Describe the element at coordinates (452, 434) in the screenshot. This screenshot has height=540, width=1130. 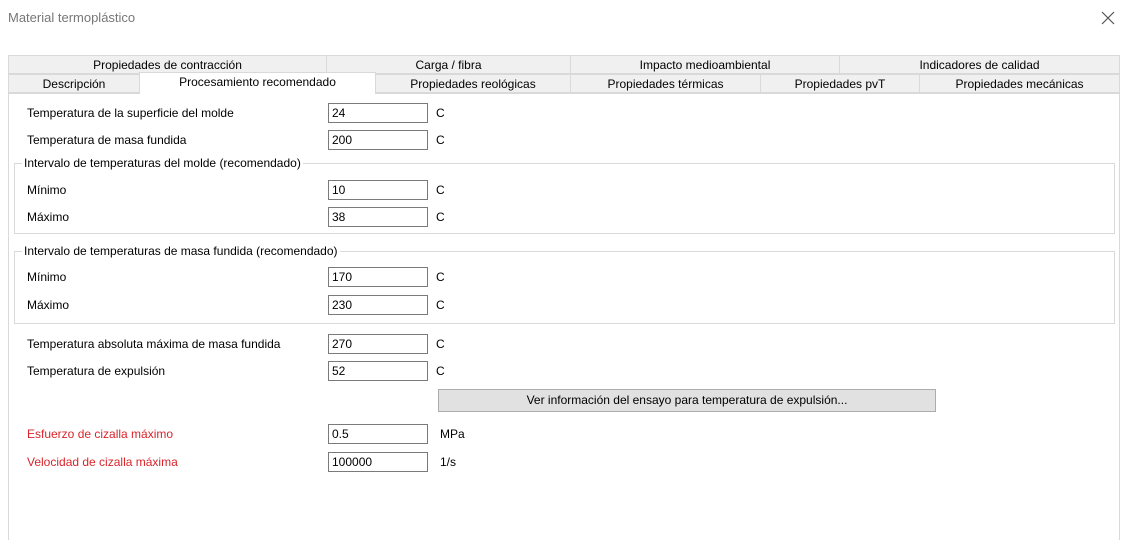
I see `max-shear-stress-unit: MPa` at that location.